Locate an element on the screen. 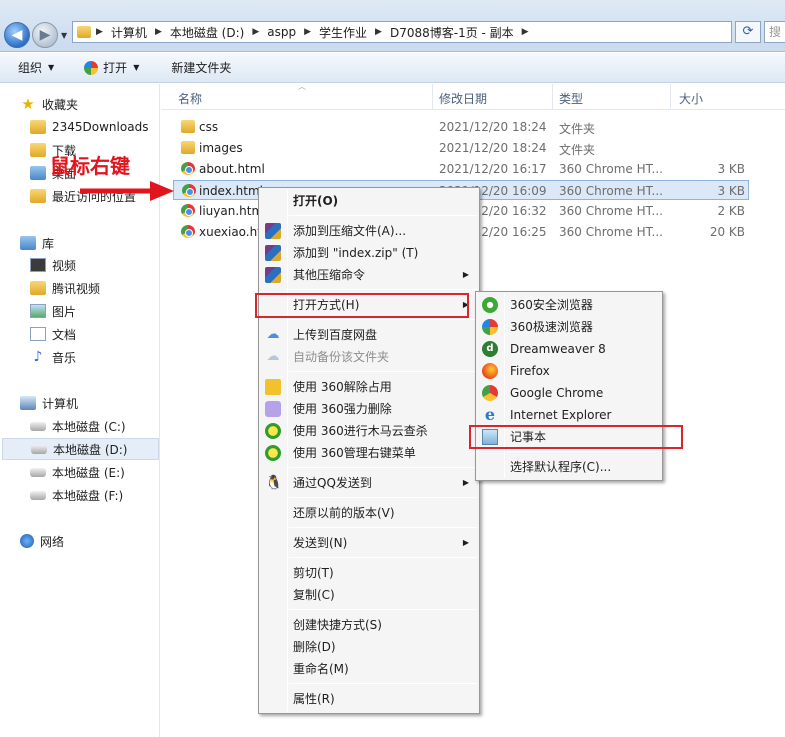 This screenshot has width=785, height=737. file-name: index.html is located at coordinates (231, 191).